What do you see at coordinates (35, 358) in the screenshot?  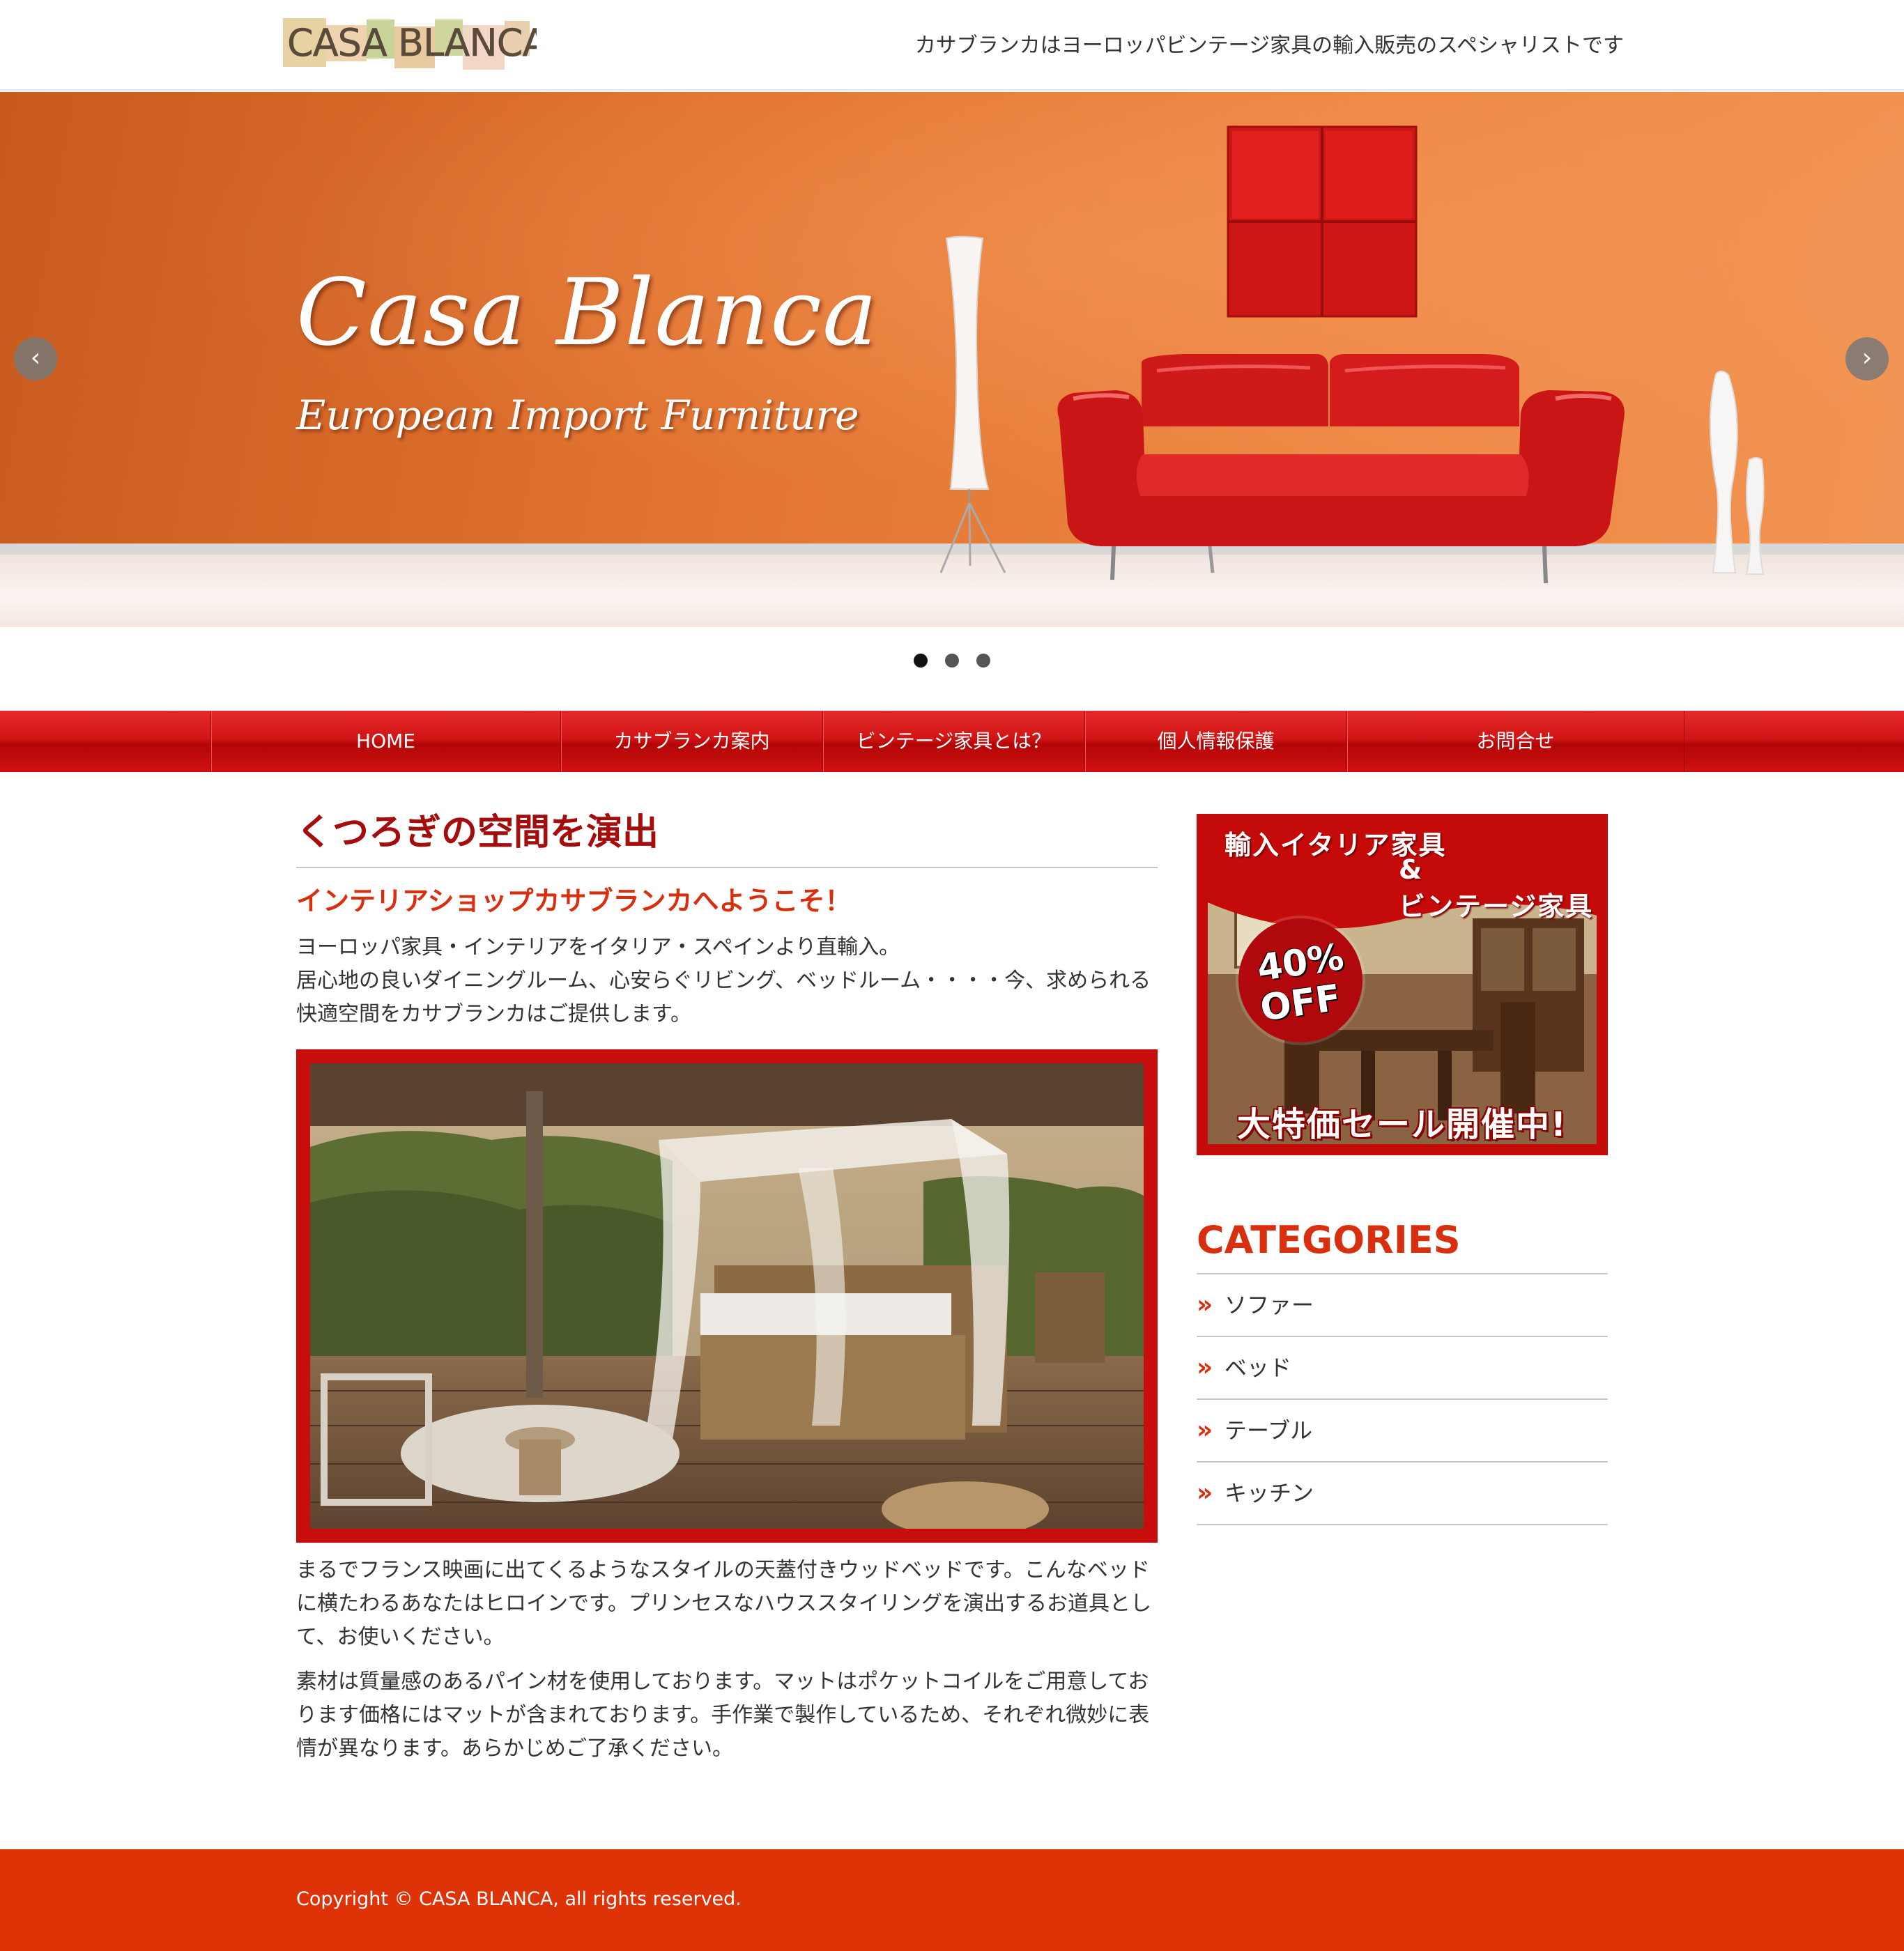 I see `chevron-left-icon: ‹` at bounding box center [35, 358].